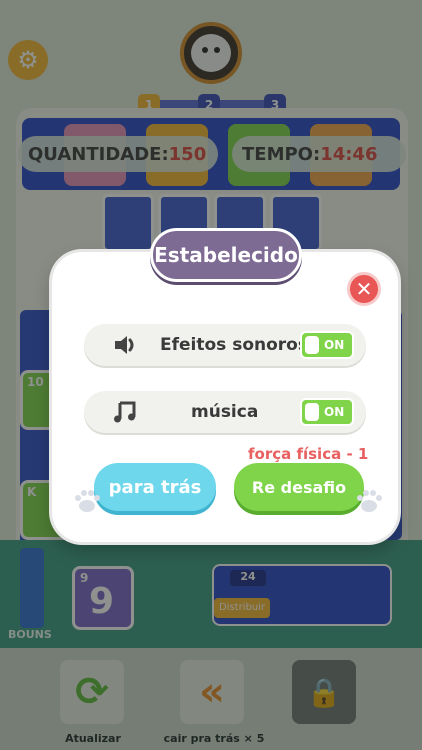 The height and width of the screenshot is (750, 422). I want to click on retry-button: Re desafio, so click(299, 487).